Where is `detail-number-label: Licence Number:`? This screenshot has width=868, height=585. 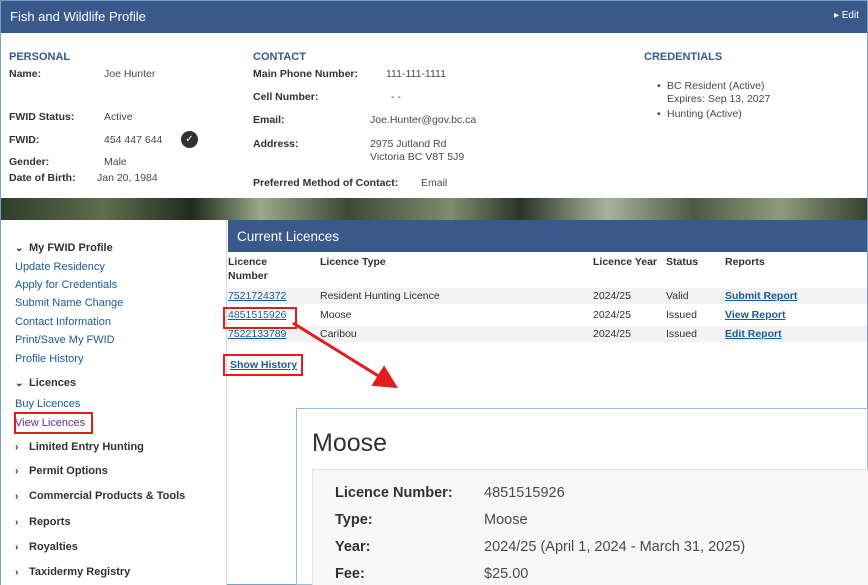
detail-number-label: Licence Number: is located at coordinates (394, 493).